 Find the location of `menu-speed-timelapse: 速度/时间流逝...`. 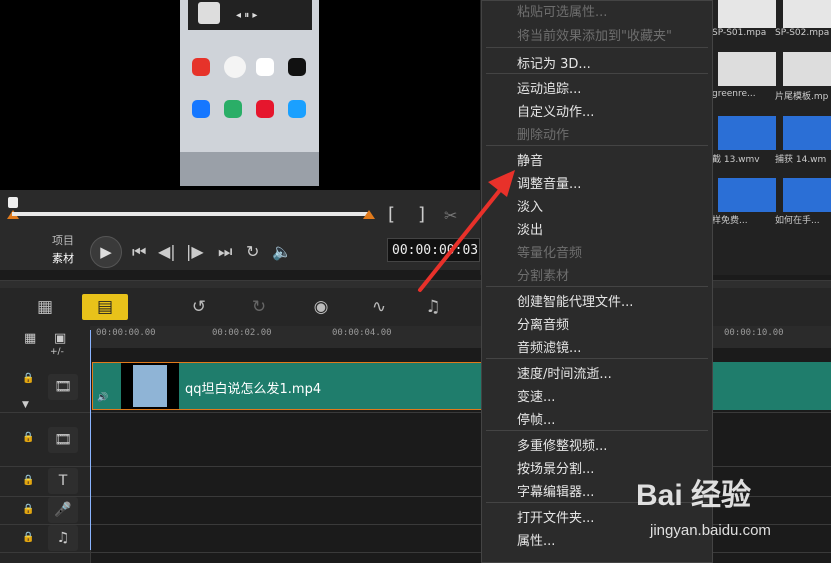

menu-speed-timelapse: 速度/时间流逝... is located at coordinates (564, 372).